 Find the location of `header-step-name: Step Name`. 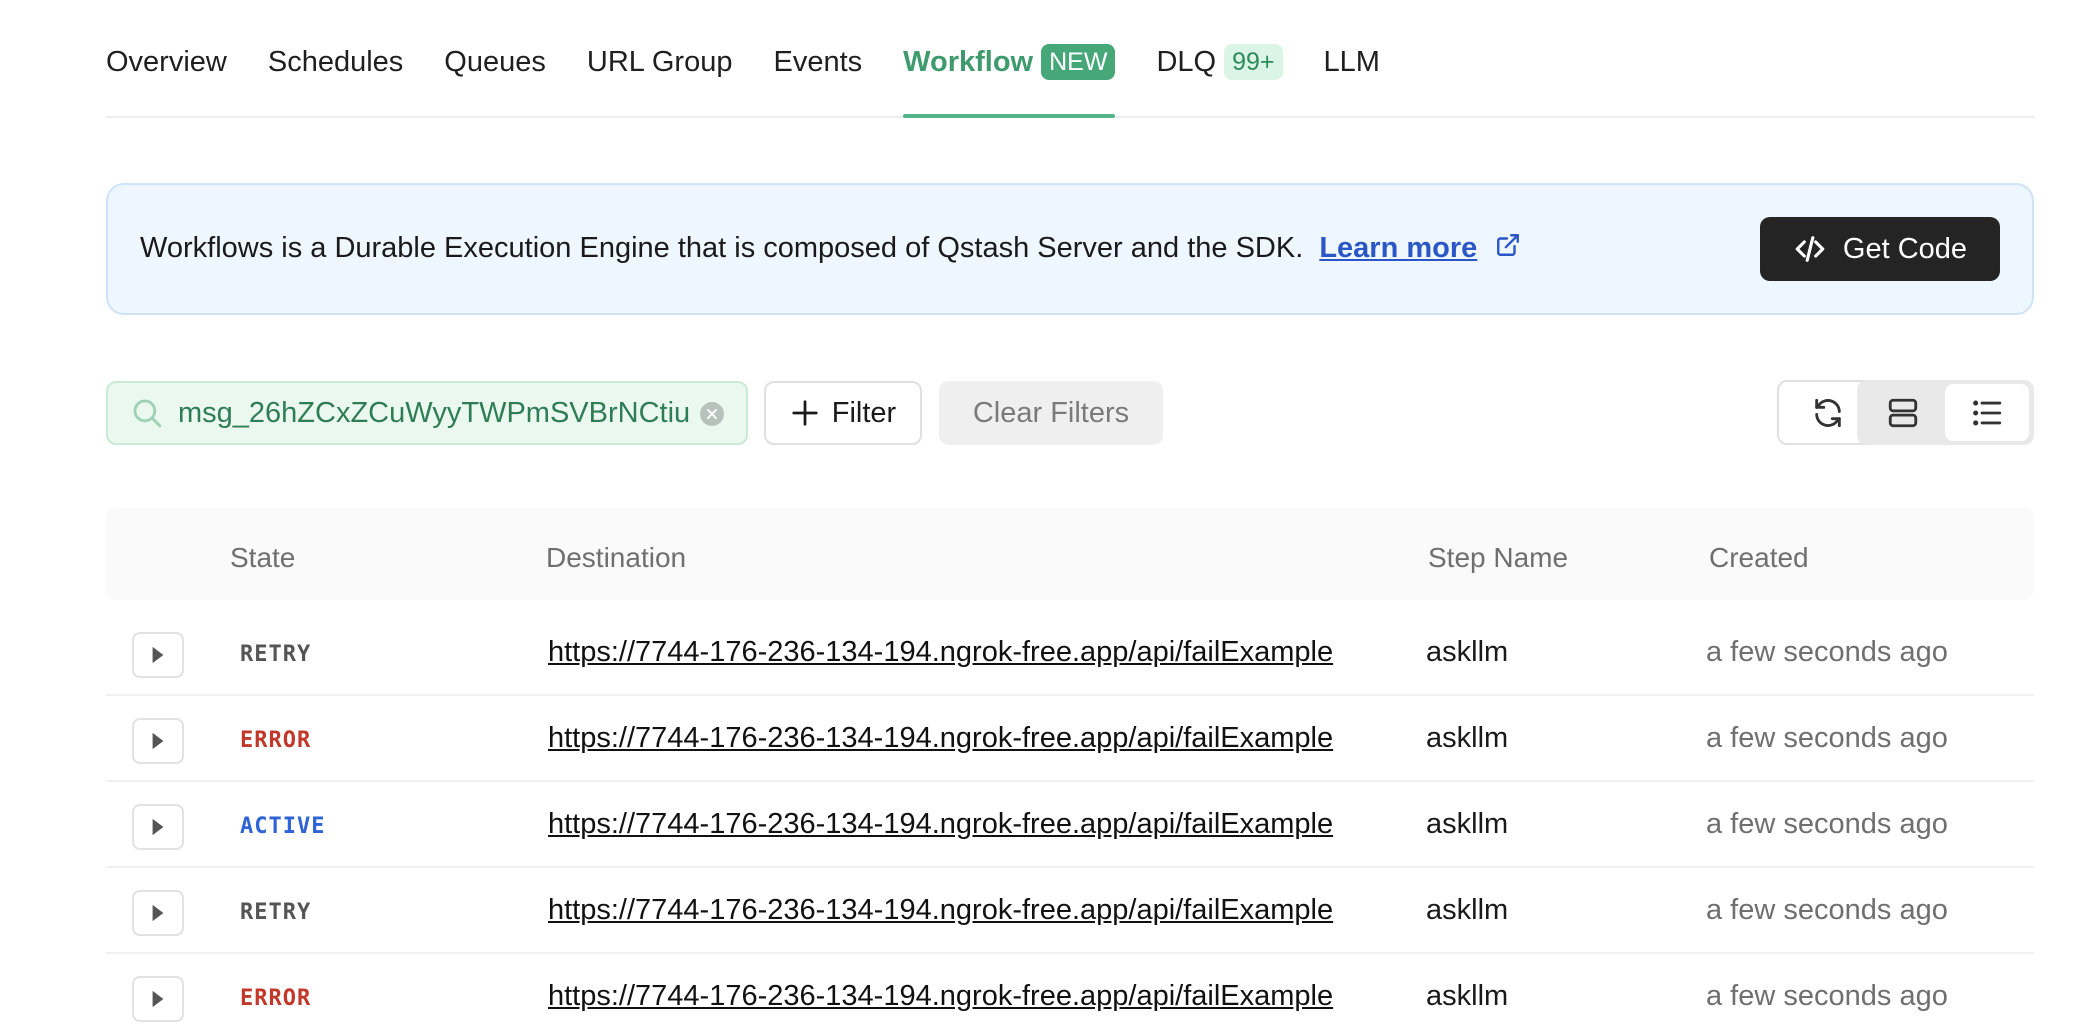

header-step-name: Step Name is located at coordinates (1498, 557).